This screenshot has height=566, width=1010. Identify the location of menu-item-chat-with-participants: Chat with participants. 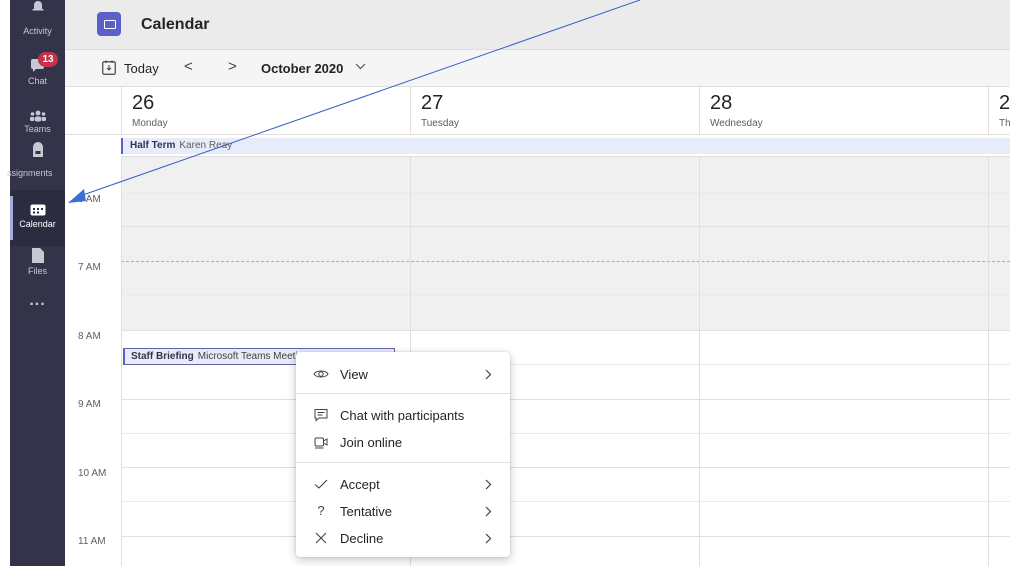
(403, 415).